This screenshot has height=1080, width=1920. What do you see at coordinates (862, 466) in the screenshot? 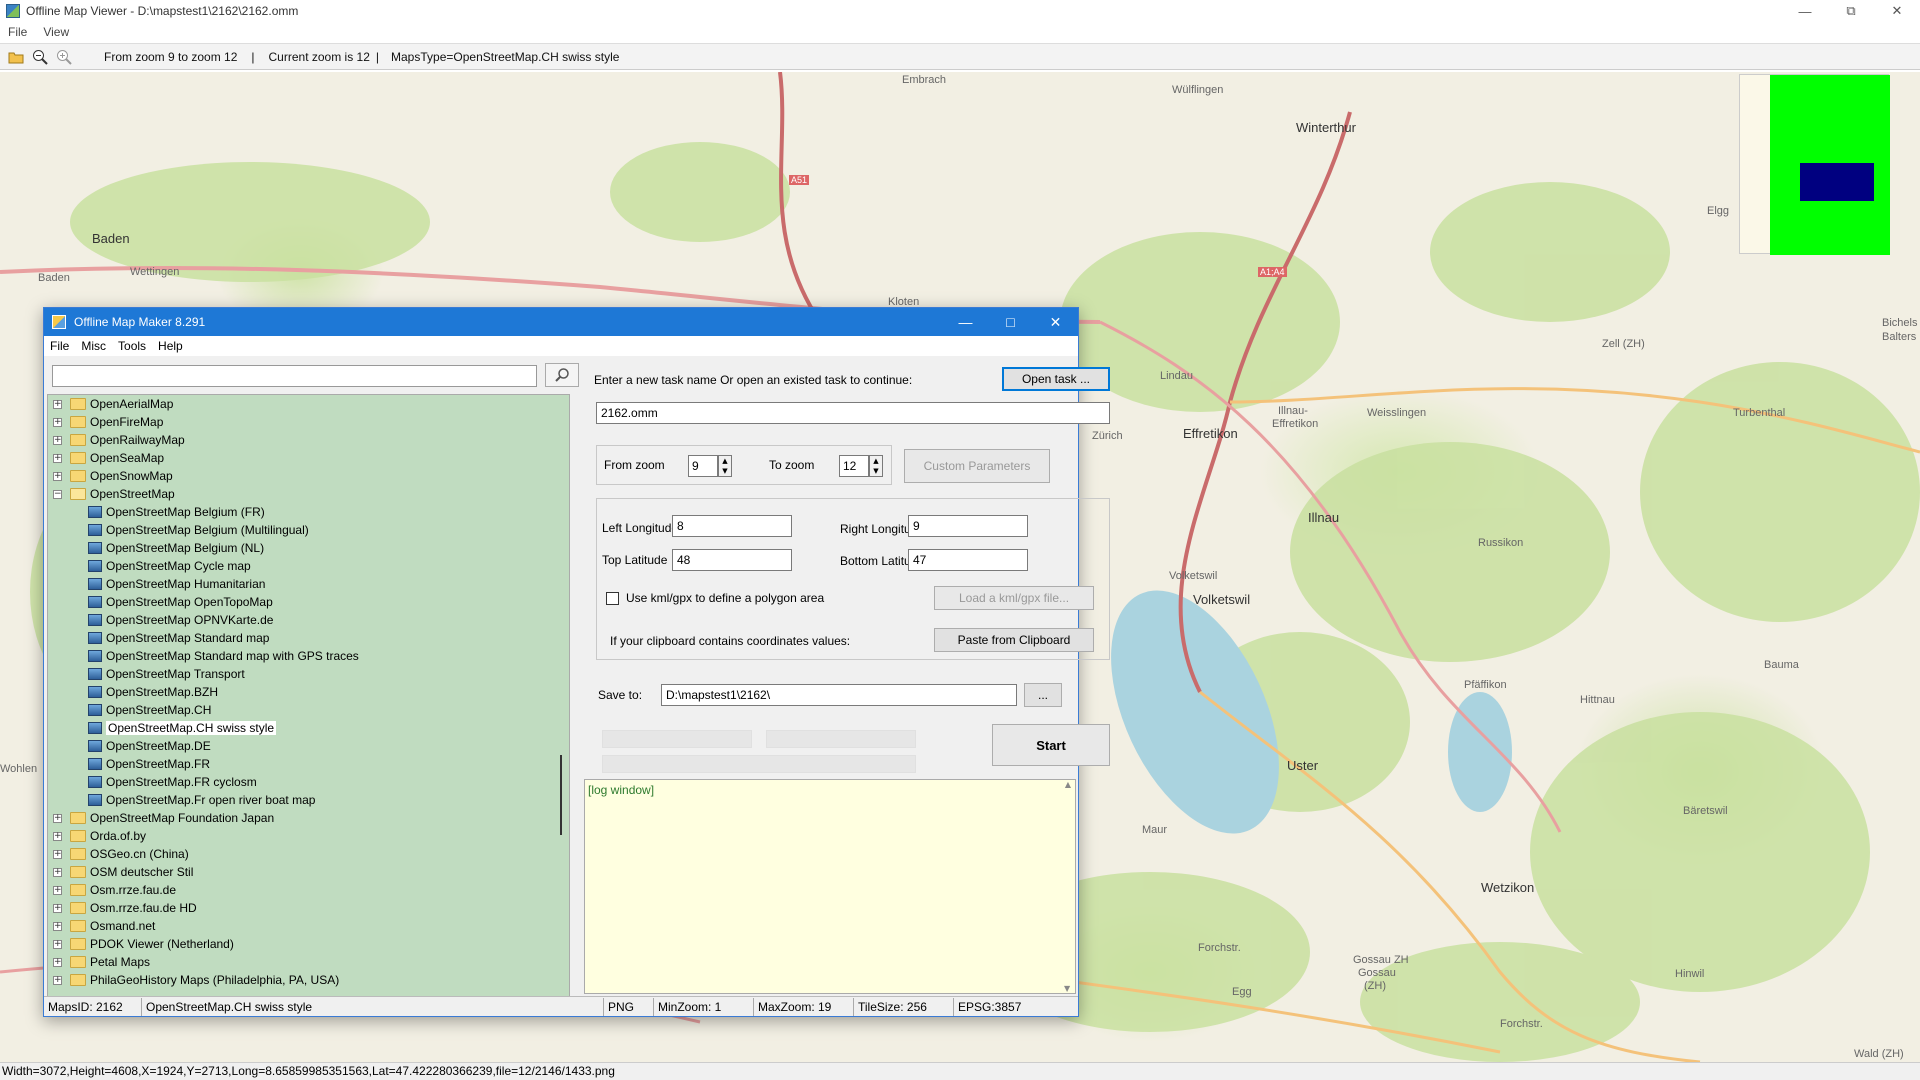
I see `to-zoom-stepper: 12 ▲ ▼` at bounding box center [862, 466].